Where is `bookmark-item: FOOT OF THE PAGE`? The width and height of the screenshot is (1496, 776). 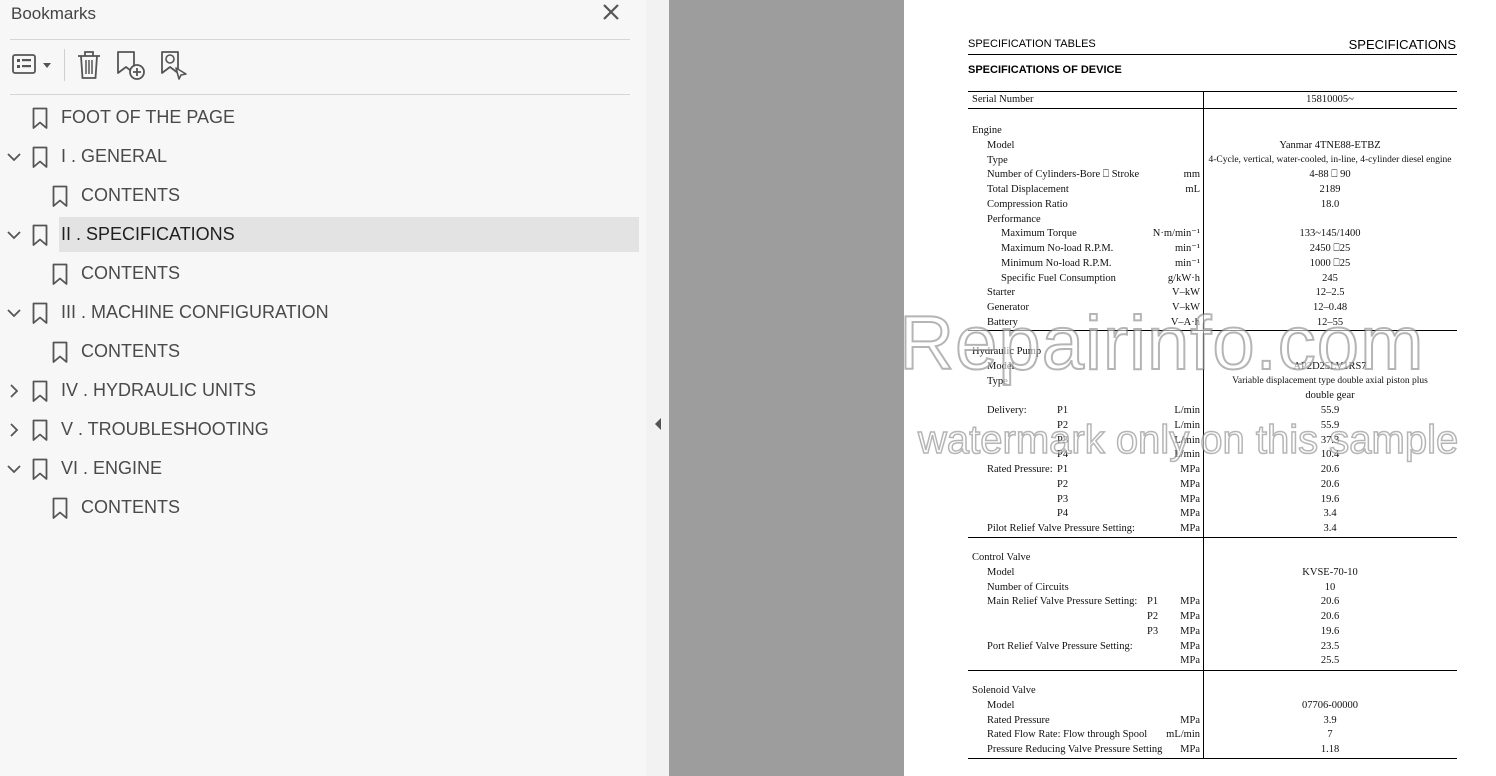 bookmark-item: FOOT OF THE PAGE is located at coordinates (323, 118).